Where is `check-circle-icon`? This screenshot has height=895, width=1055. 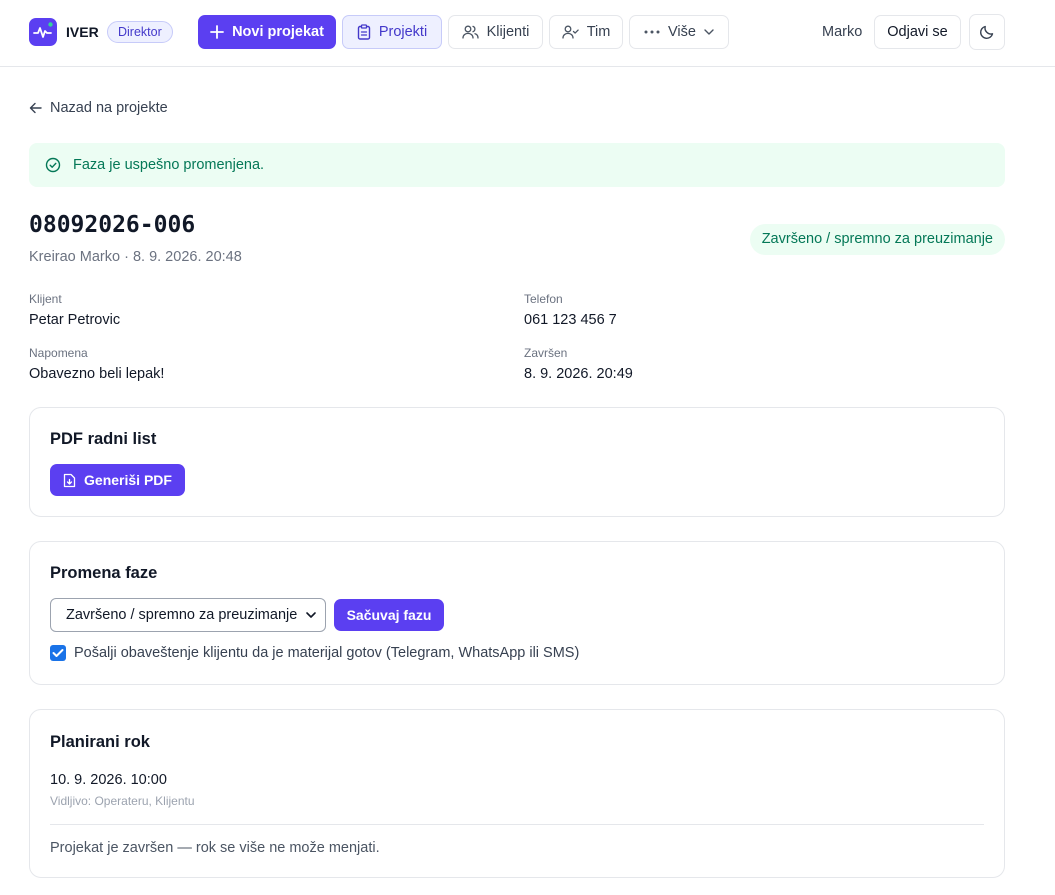 check-circle-icon is located at coordinates (53, 165).